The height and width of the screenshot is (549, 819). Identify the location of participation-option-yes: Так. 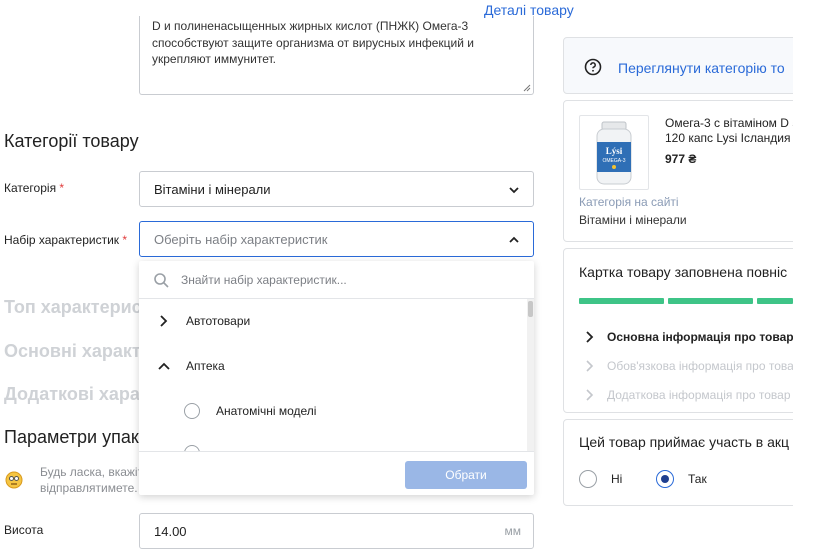
(681, 479).